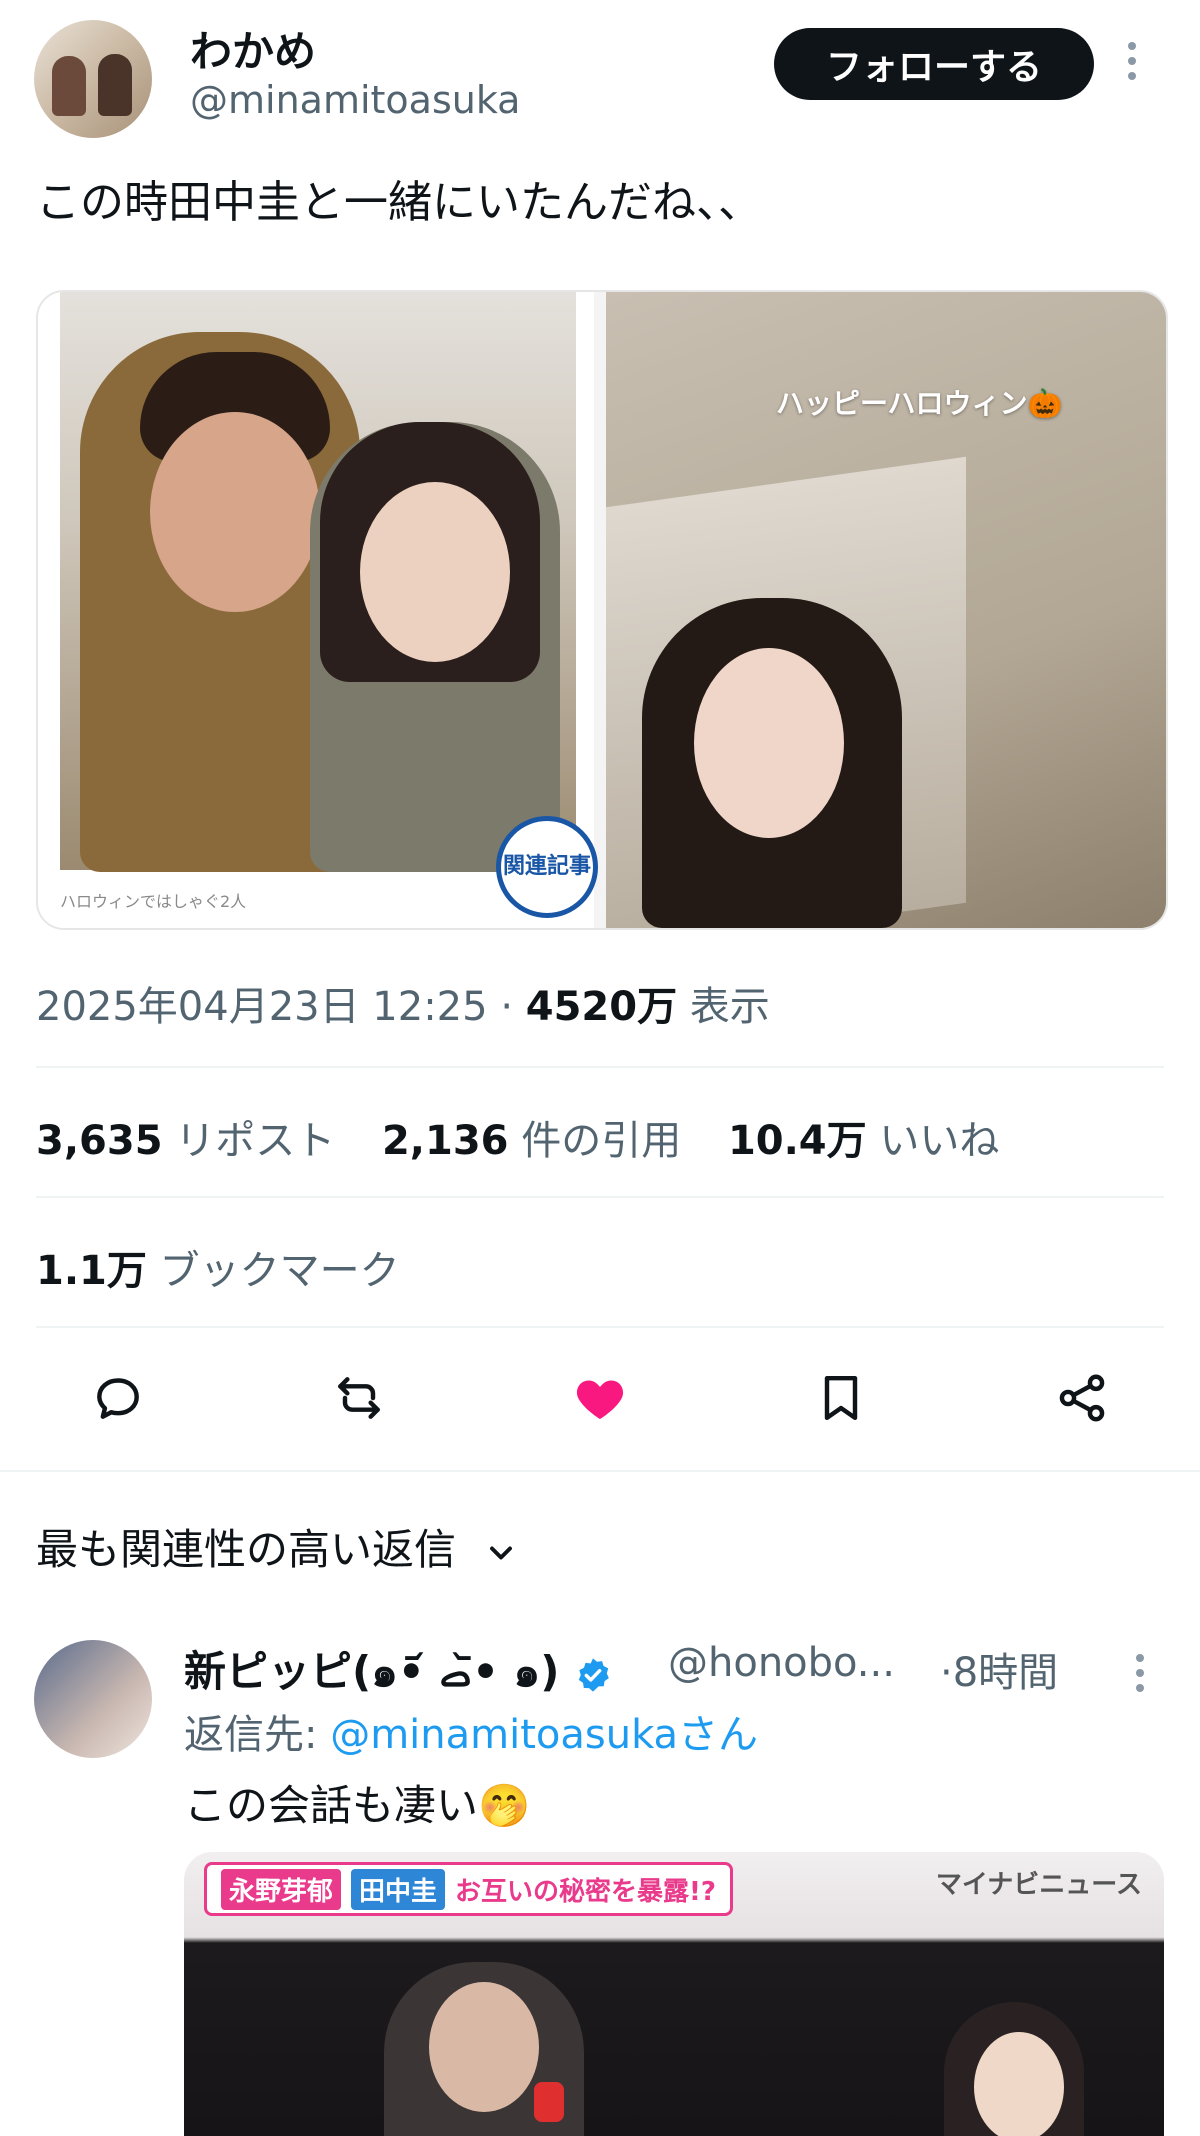 The width and height of the screenshot is (1200, 2136). I want to click on views-count: 4520万, so click(601, 1007).